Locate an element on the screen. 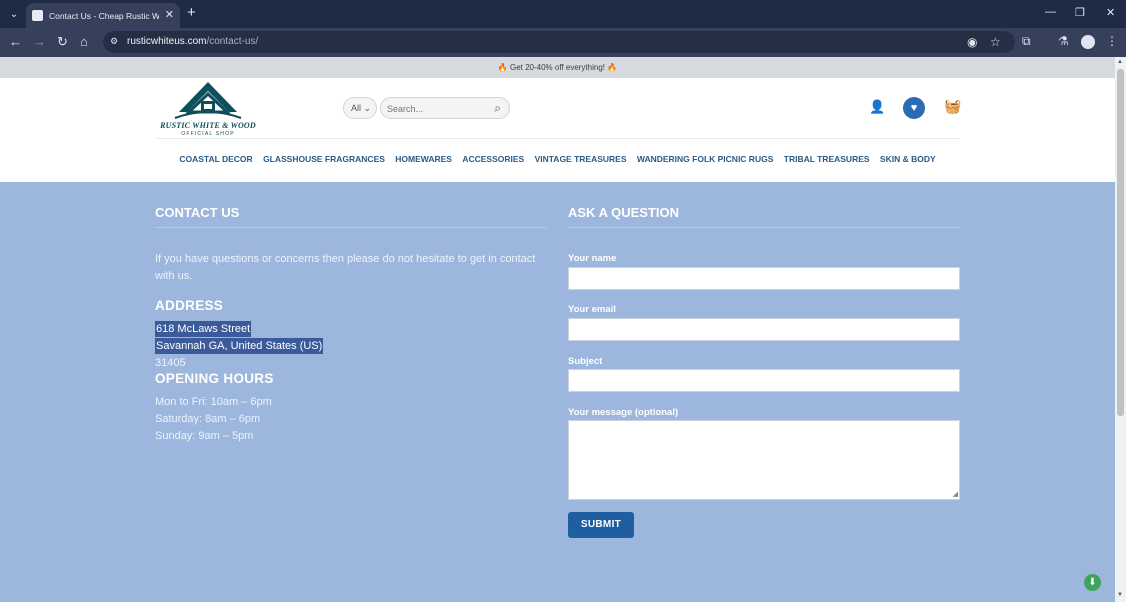  nav-item-coastal-decor: COASTAL DECOR is located at coordinates (215, 159).